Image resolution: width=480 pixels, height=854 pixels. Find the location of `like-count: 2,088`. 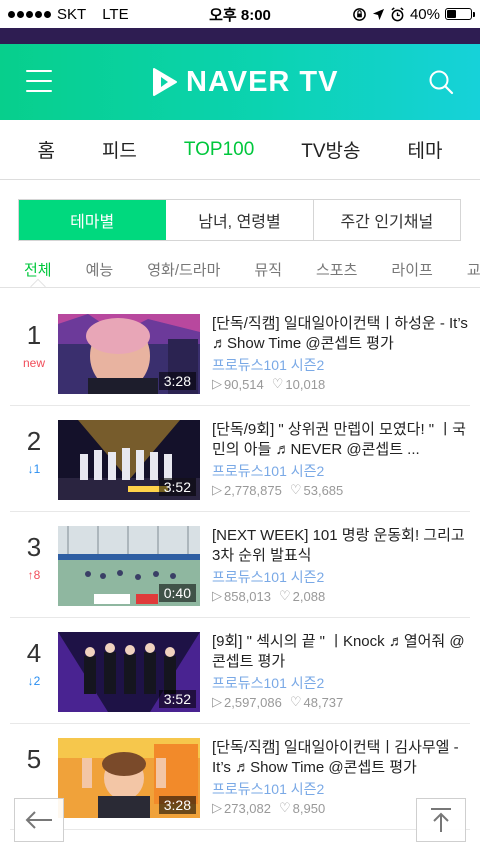

like-count: 2,088 is located at coordinates (309, 596).